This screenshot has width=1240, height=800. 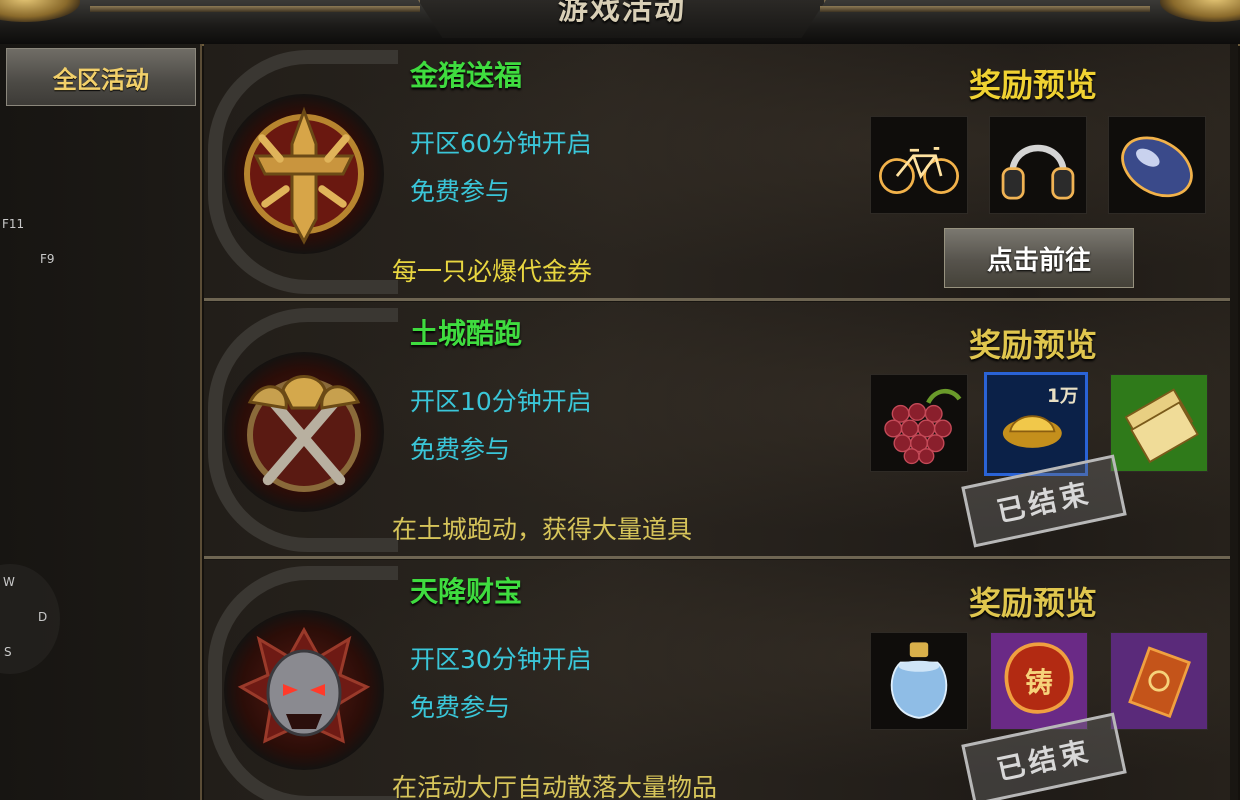 What do you see at coordinates (501, 401) in the screenshot?
I see `activity-open-time: 开区10分钟开启` at bounding box center [501, 401].